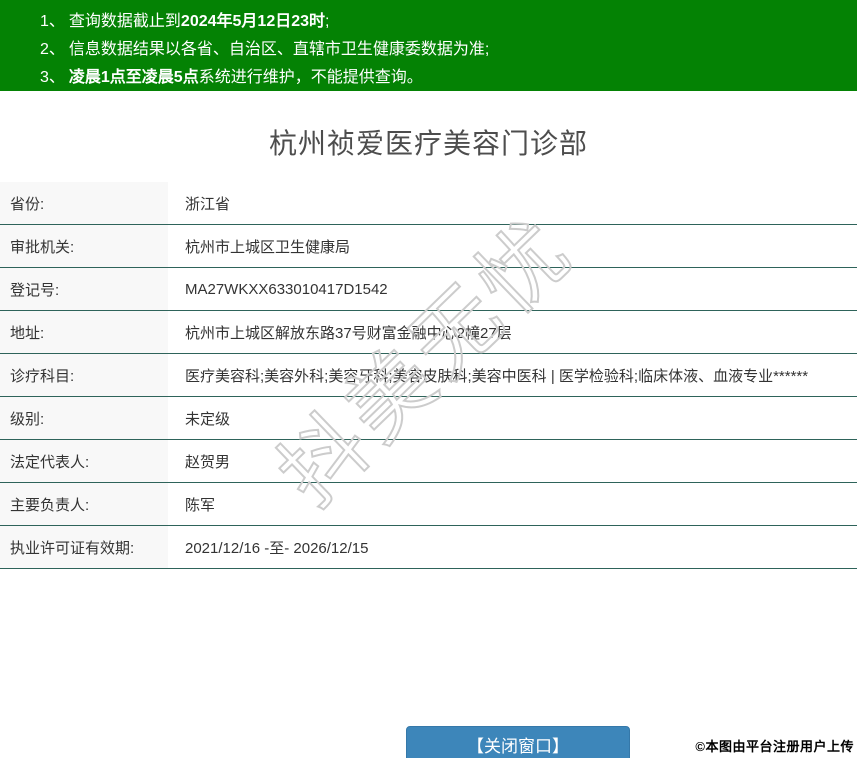 The image size is (857, 758). I want to click on row-label: 省份:, so click(84, 203).